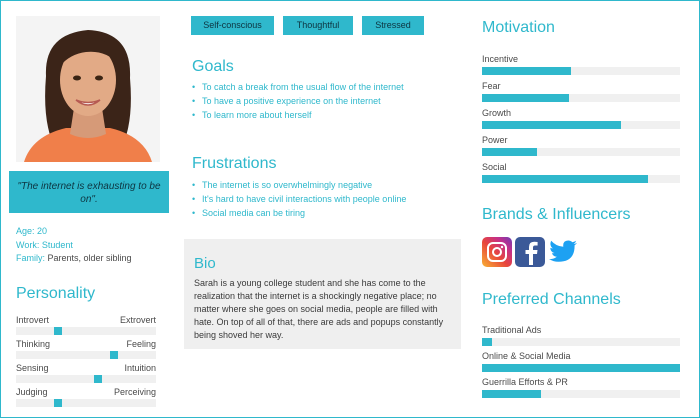 The image size is (700, 418). Describe the element at coordinates (526, 356) in the screenshot. I see `bar-label: Online & Social Media` at that location.